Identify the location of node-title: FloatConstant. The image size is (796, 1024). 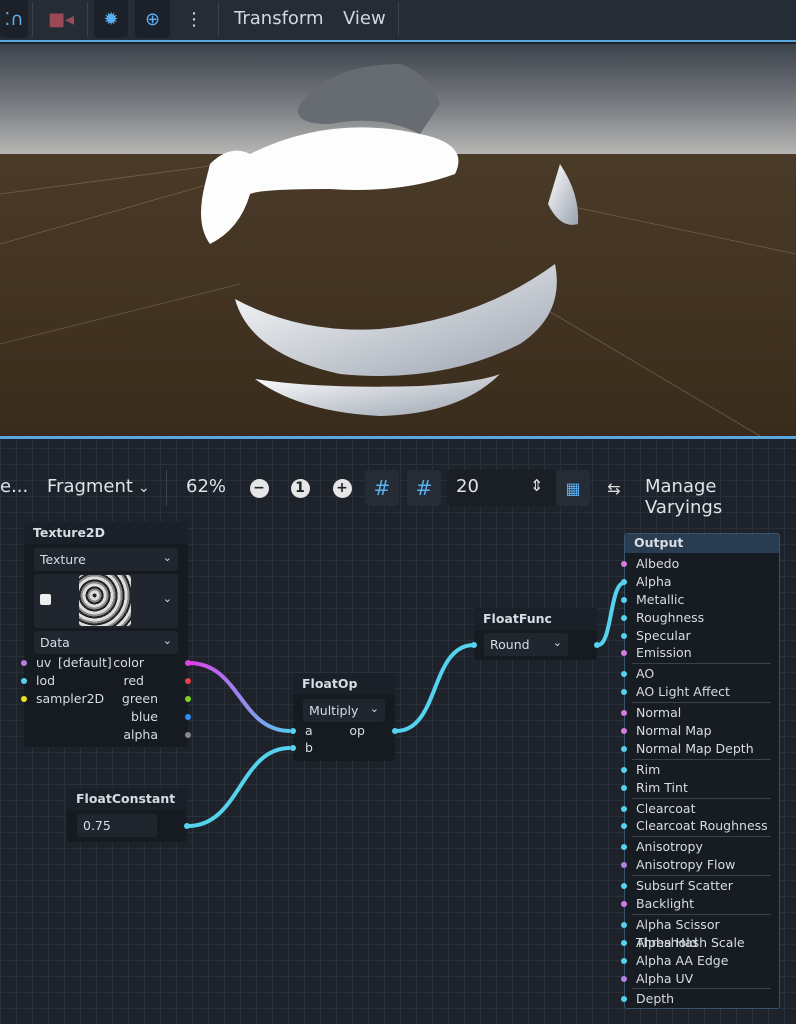
(127, 799).